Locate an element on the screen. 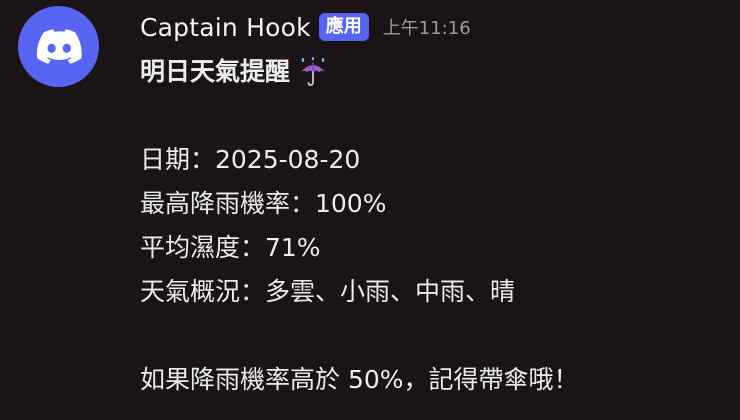  rain-probability-line: 最高降雨機率：100% is located at coordinates (263, 203).